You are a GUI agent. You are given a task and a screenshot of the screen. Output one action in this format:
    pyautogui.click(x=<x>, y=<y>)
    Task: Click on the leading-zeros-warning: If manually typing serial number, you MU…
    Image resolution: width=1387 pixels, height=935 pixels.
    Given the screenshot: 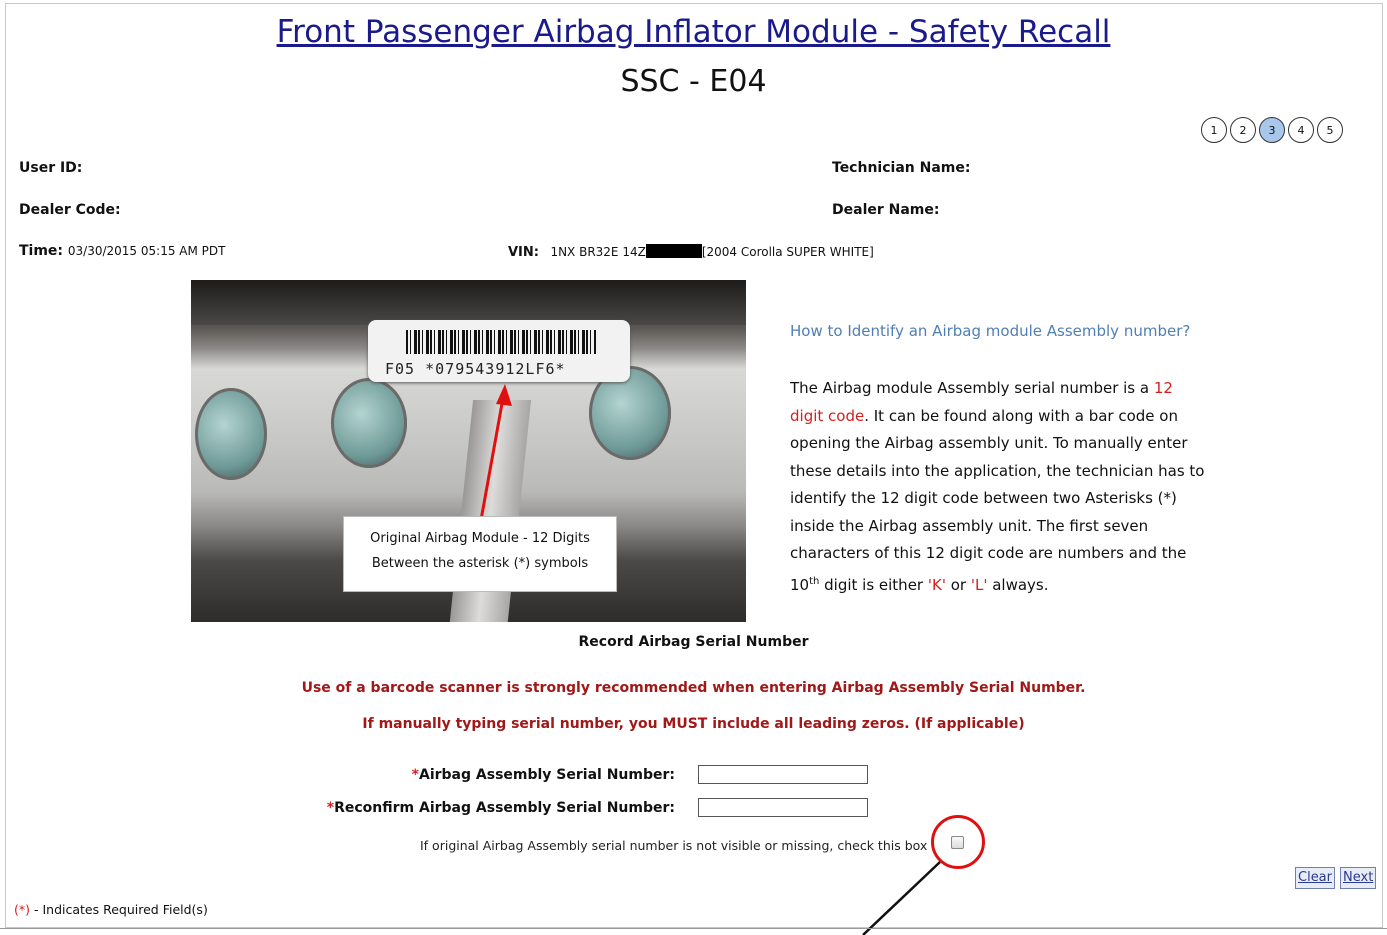 What is the action you would take?
    pyautogui.click(x=693, y=724)
    